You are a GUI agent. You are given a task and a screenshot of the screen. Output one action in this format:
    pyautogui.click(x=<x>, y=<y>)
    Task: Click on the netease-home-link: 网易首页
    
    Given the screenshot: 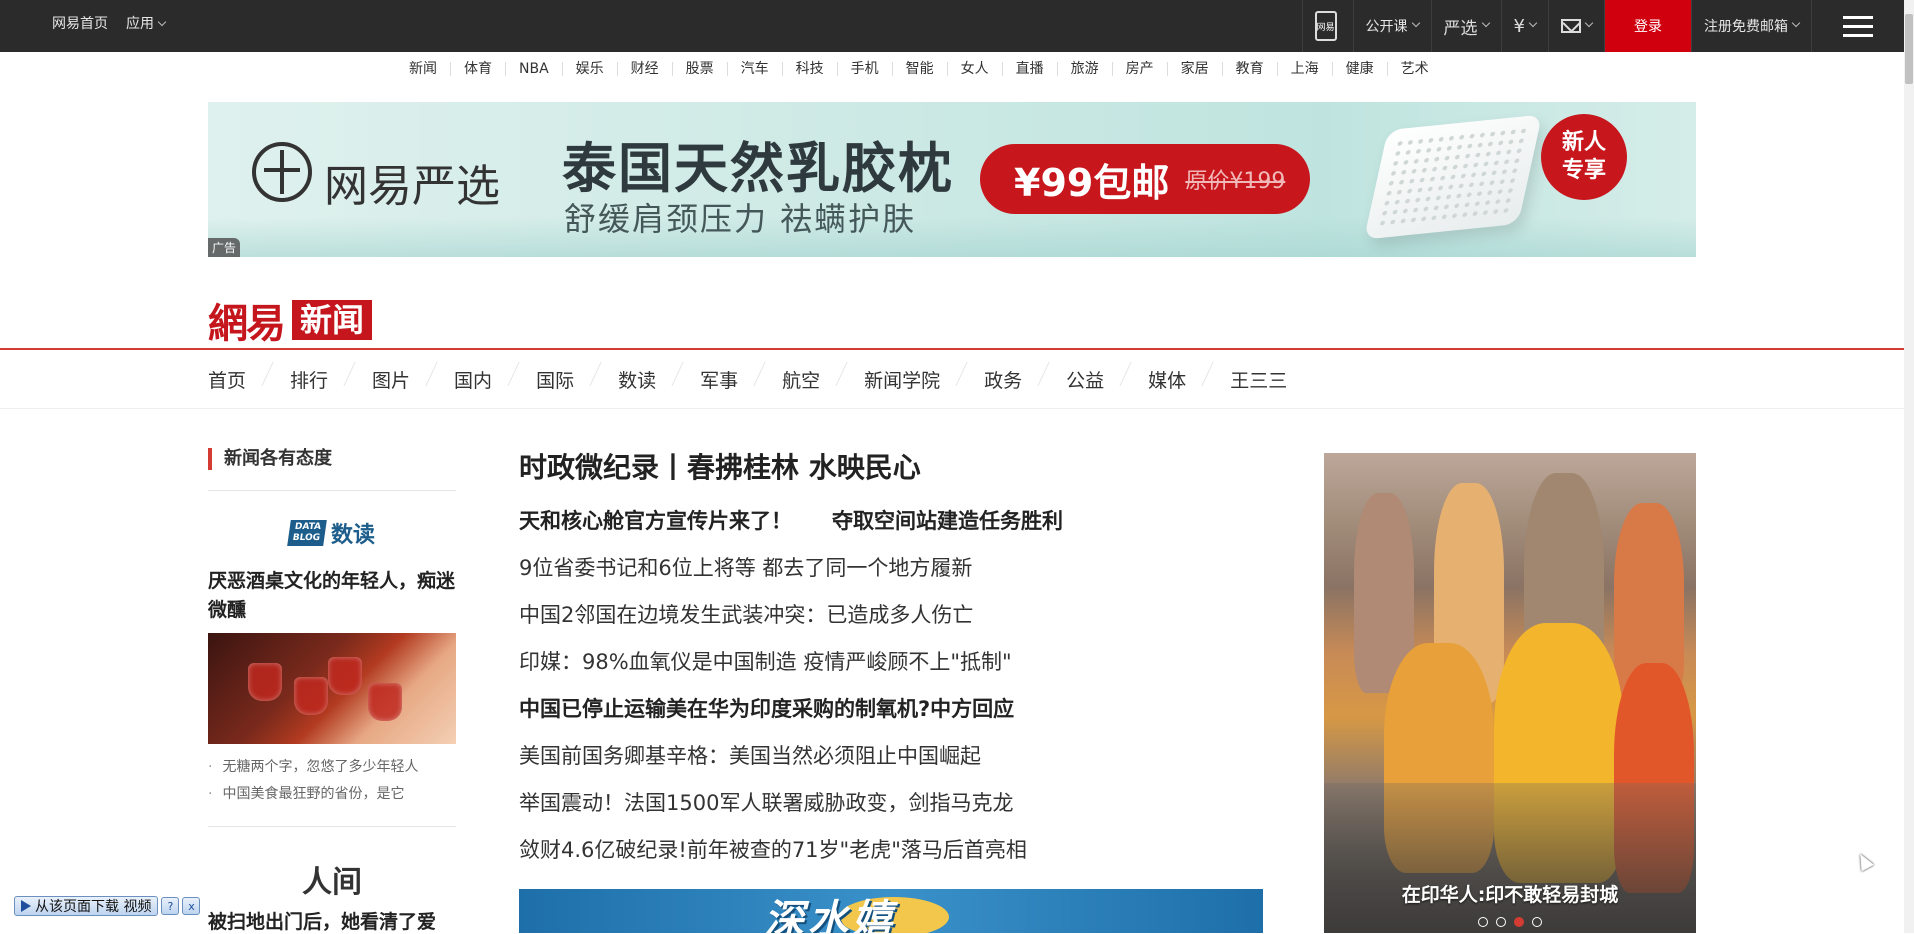 What is the action you would take?
    pyautogui.click(x=80, y=23)
    